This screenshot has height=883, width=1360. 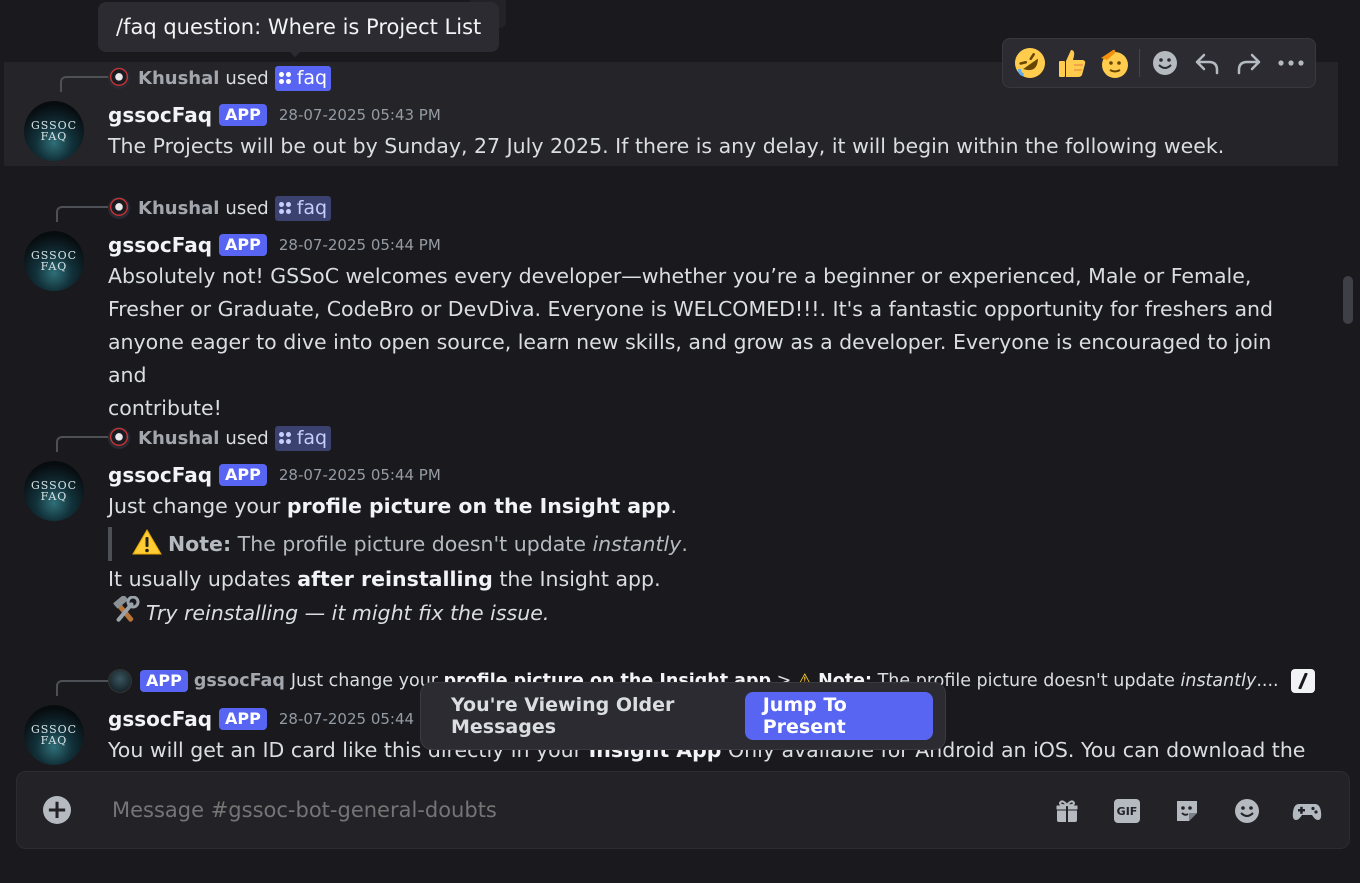 What do you see at coordinates (1072, 63) in the screenshot?
I see `thumbs-up-reaction-icon` at bounding box center [1072, 63].